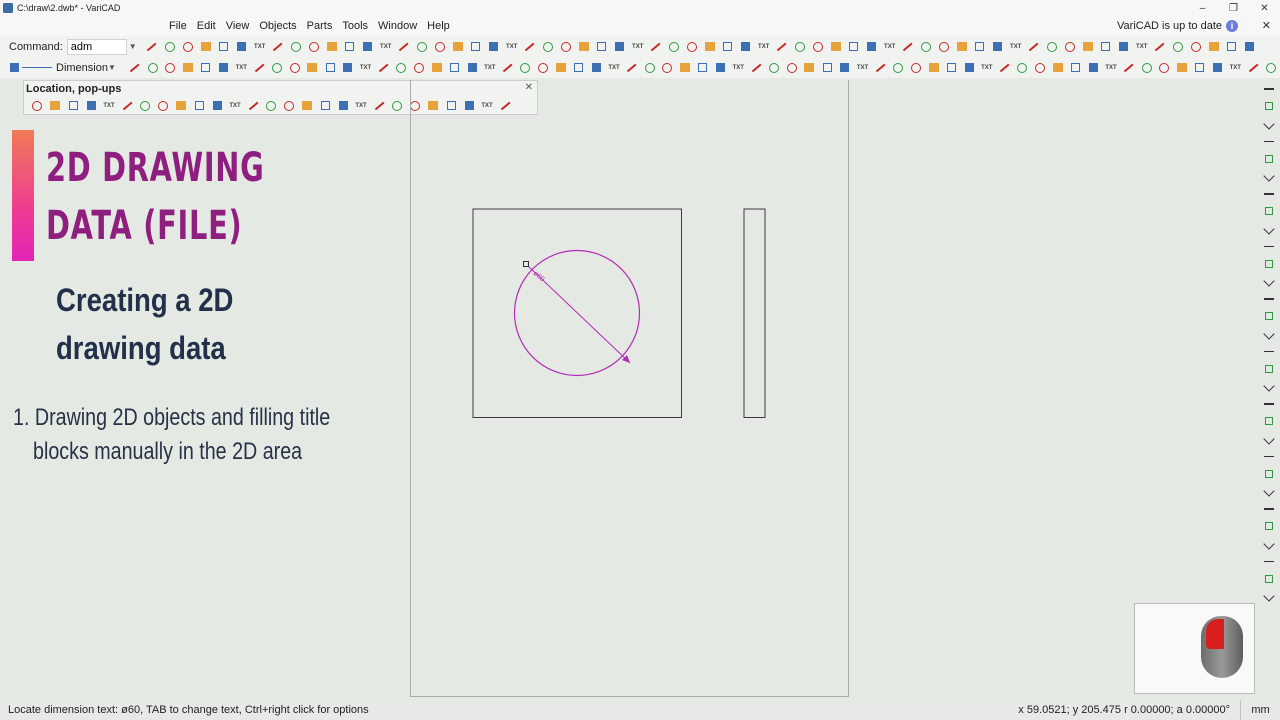 The image size is (1280, 720). I want to click on location-new-file-icon, so click(37, 106).